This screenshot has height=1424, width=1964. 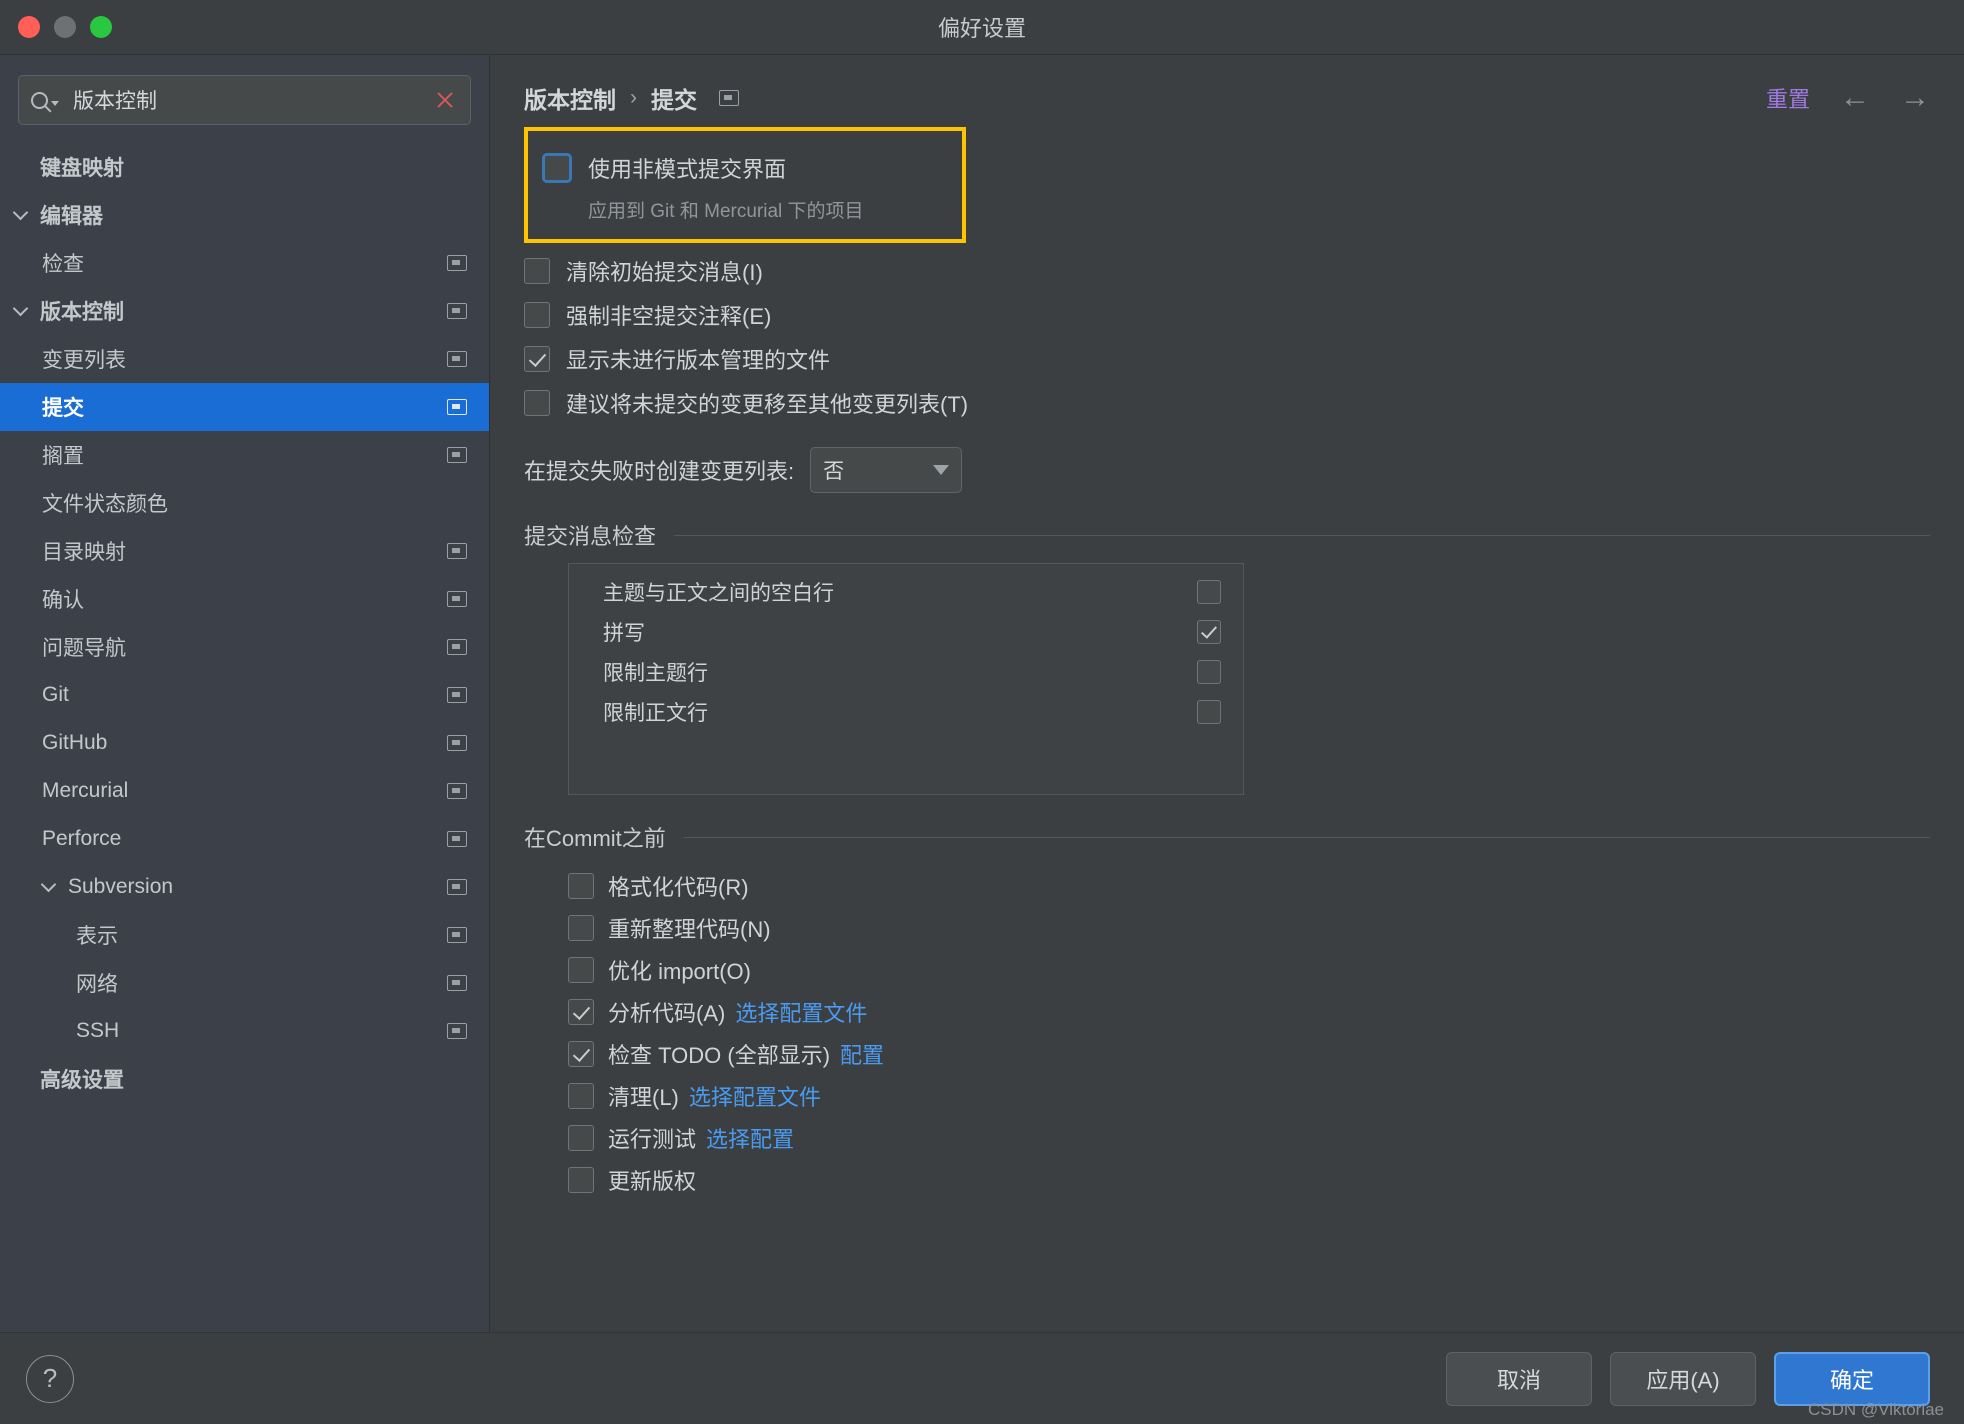 What do you see at coordinates (689, 929) in the screenshot?
I see `before-commit-label: 重新整理代码(N)` at bounding box center [689, 929].